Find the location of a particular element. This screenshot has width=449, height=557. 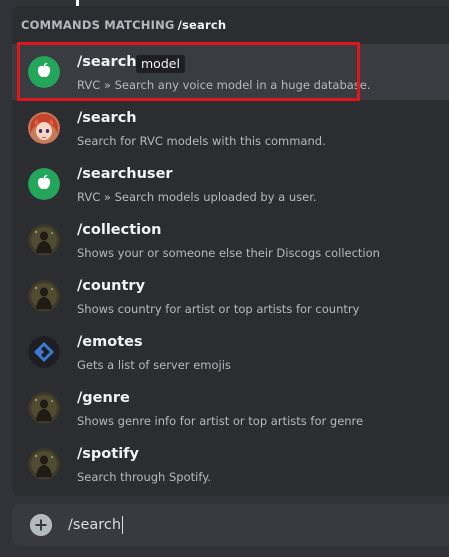

command-description: Search through Spotify. is located at coordinates (144, 477).